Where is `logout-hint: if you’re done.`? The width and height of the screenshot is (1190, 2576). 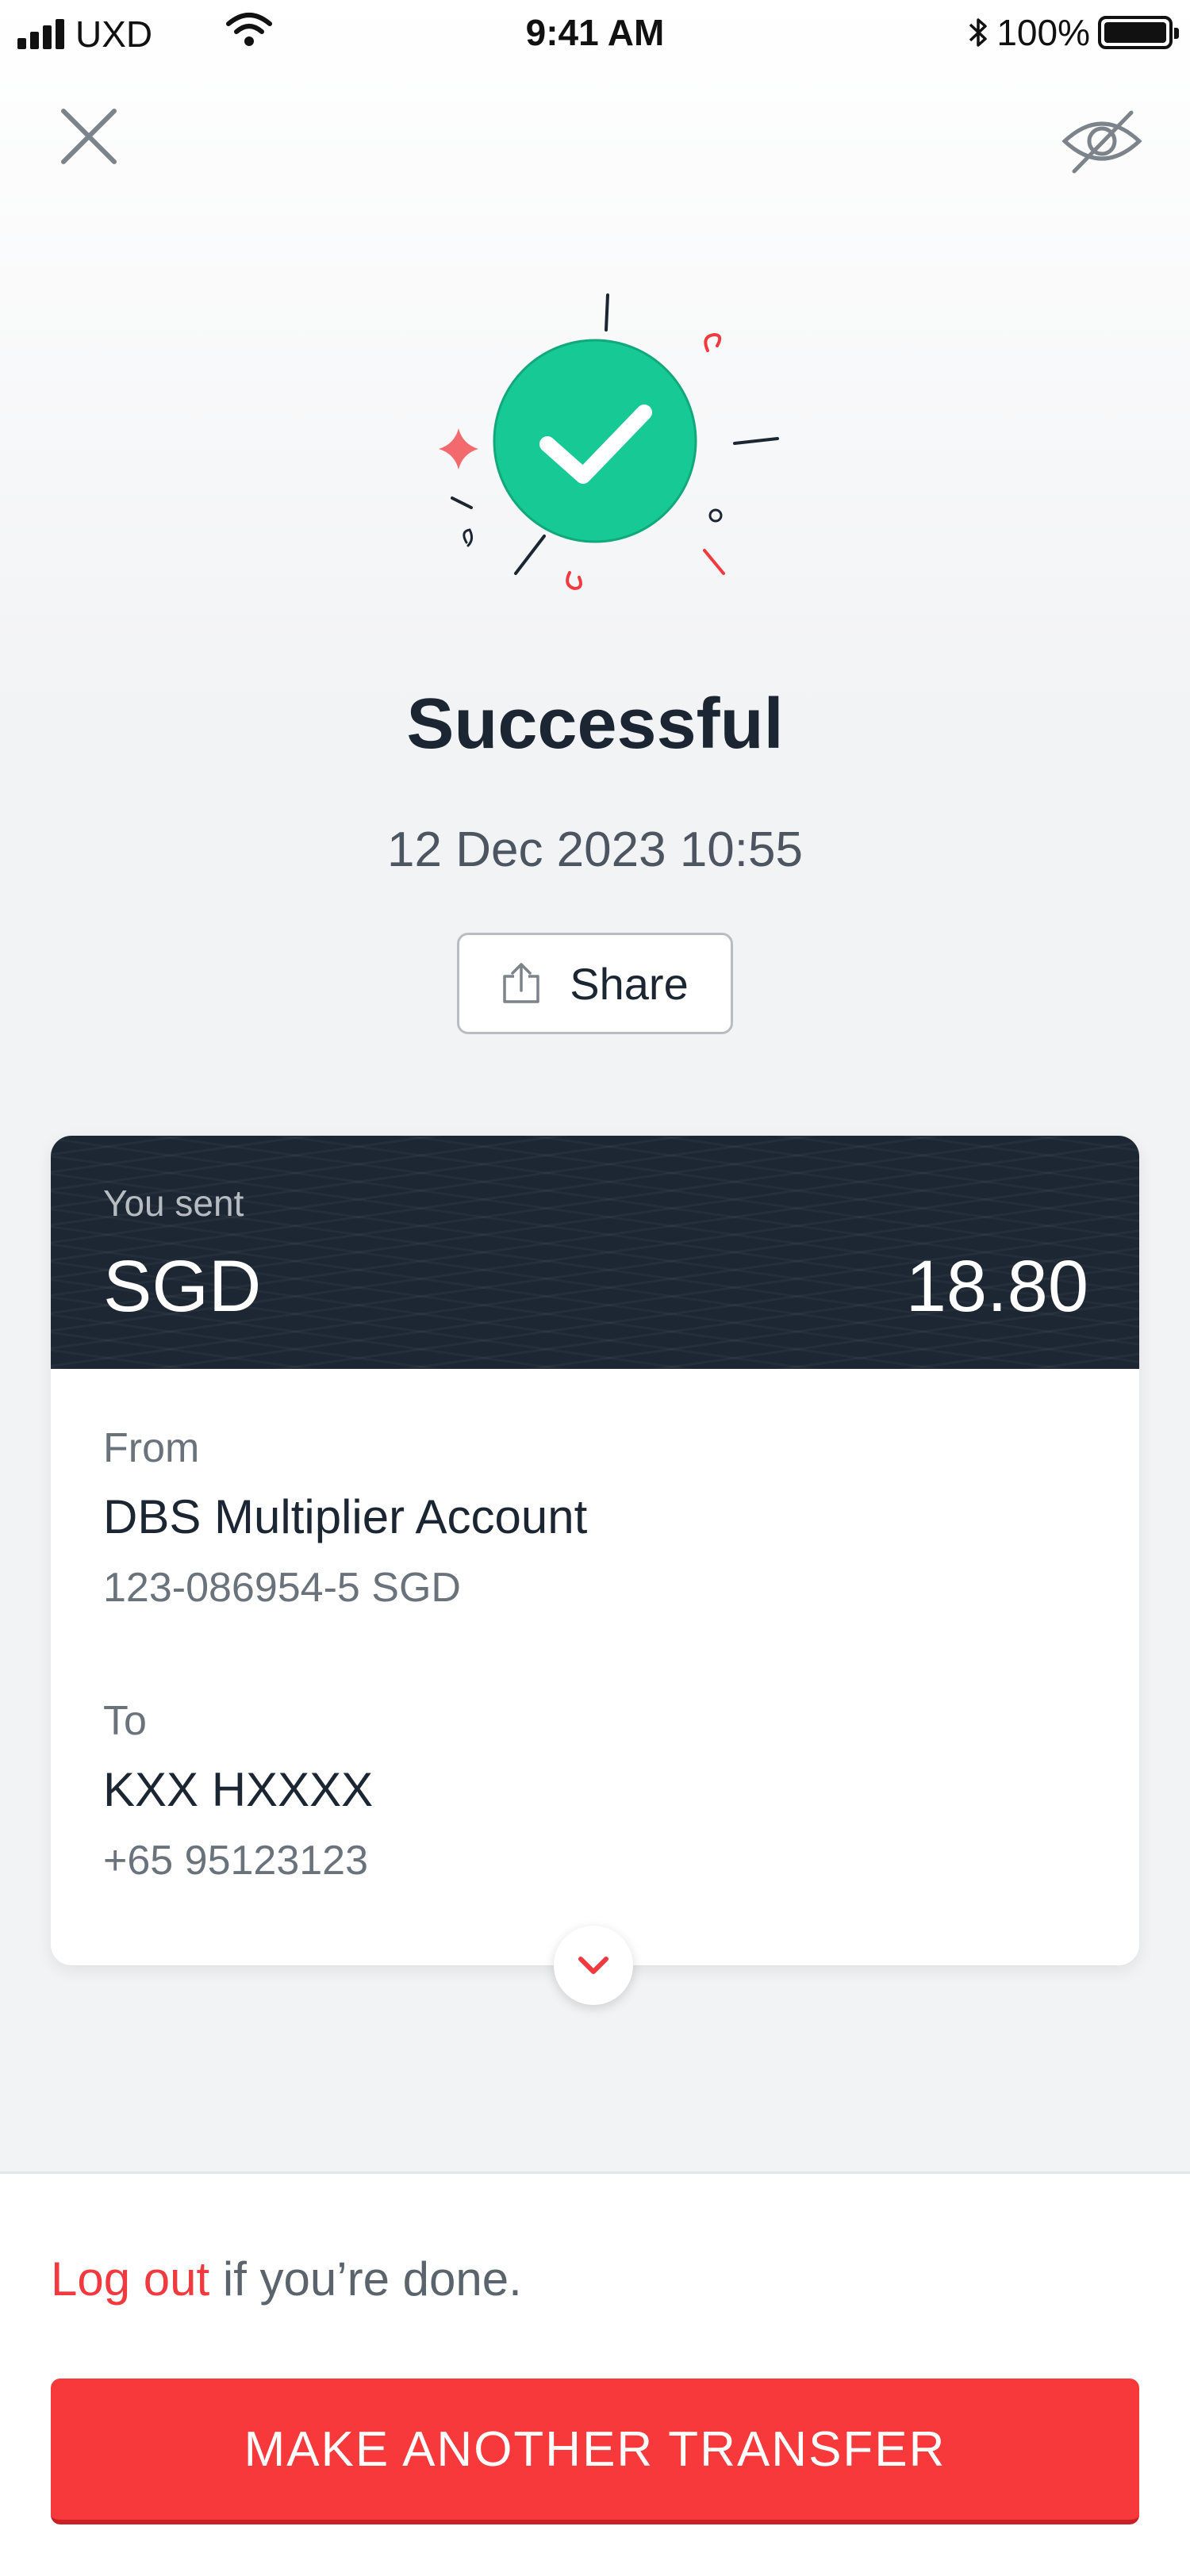 logout-hint: if you’re done. is located at coordinates (372, 2279).